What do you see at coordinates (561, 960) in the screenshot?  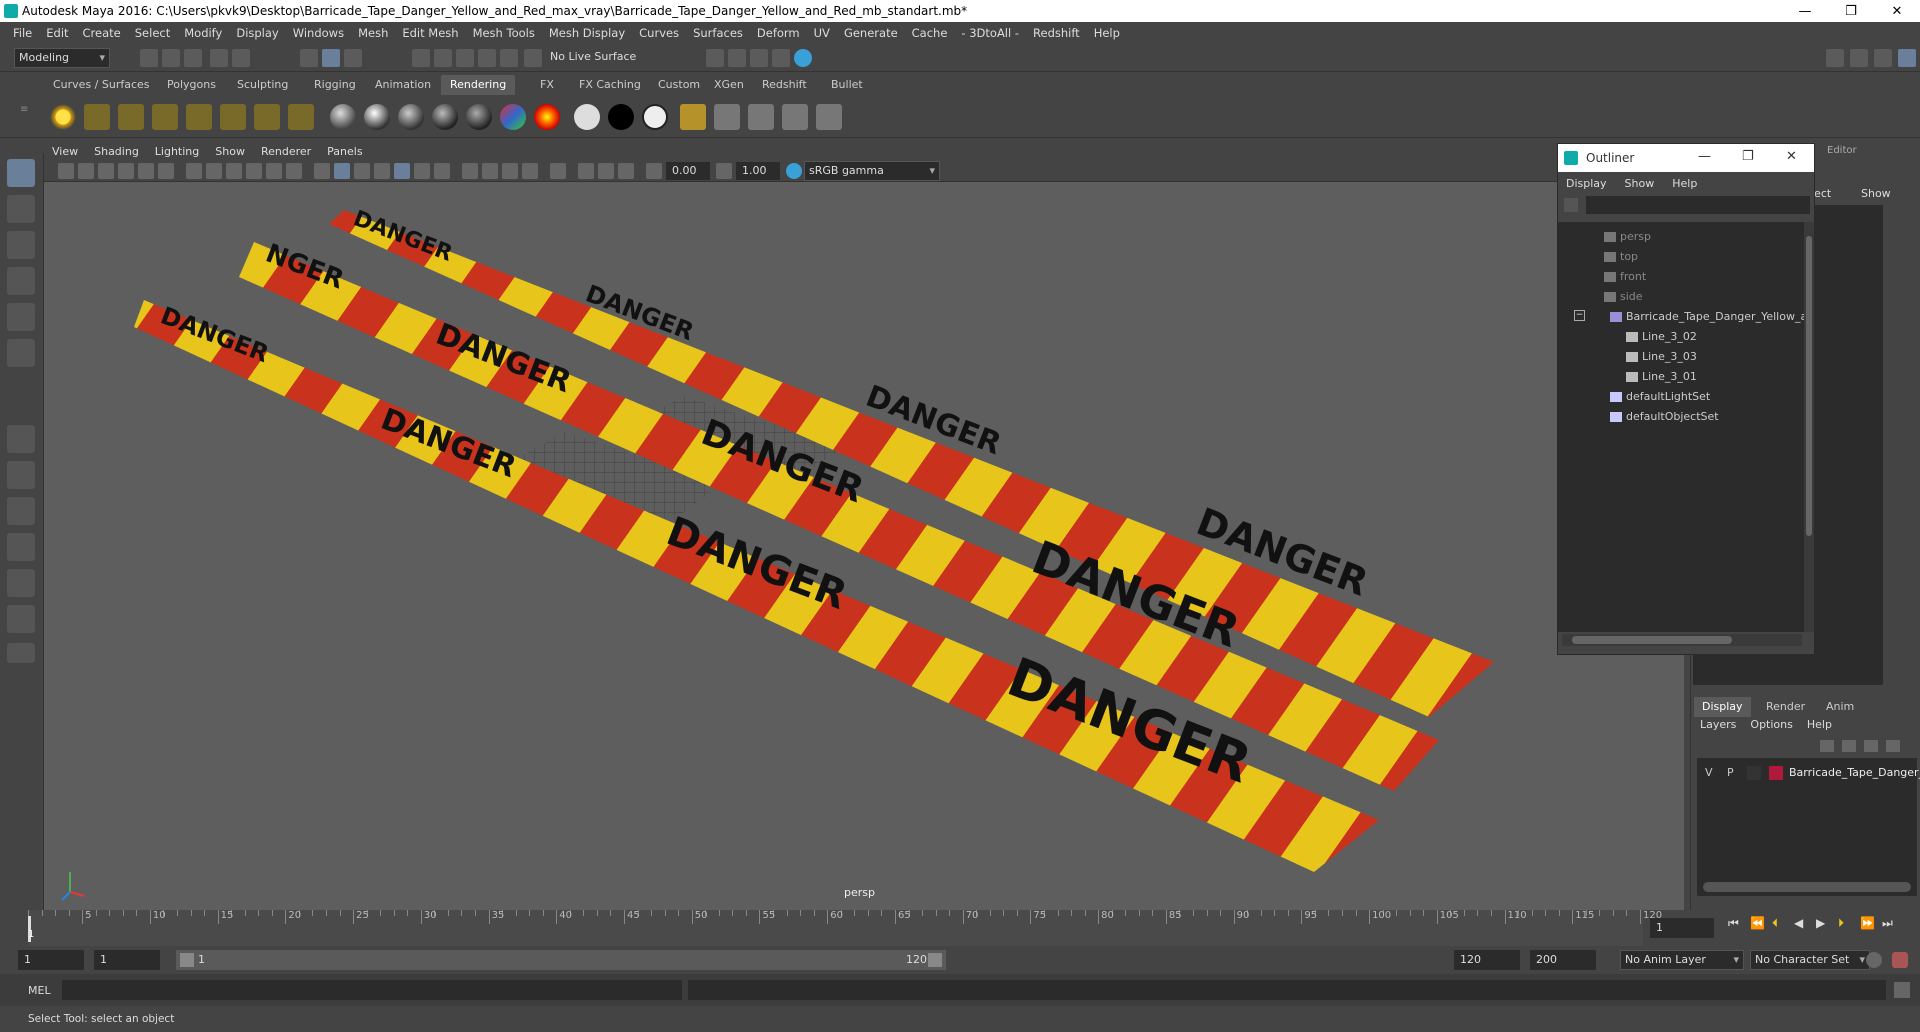 I see `range-bar: 1 120` at bounding box center [561, 960].